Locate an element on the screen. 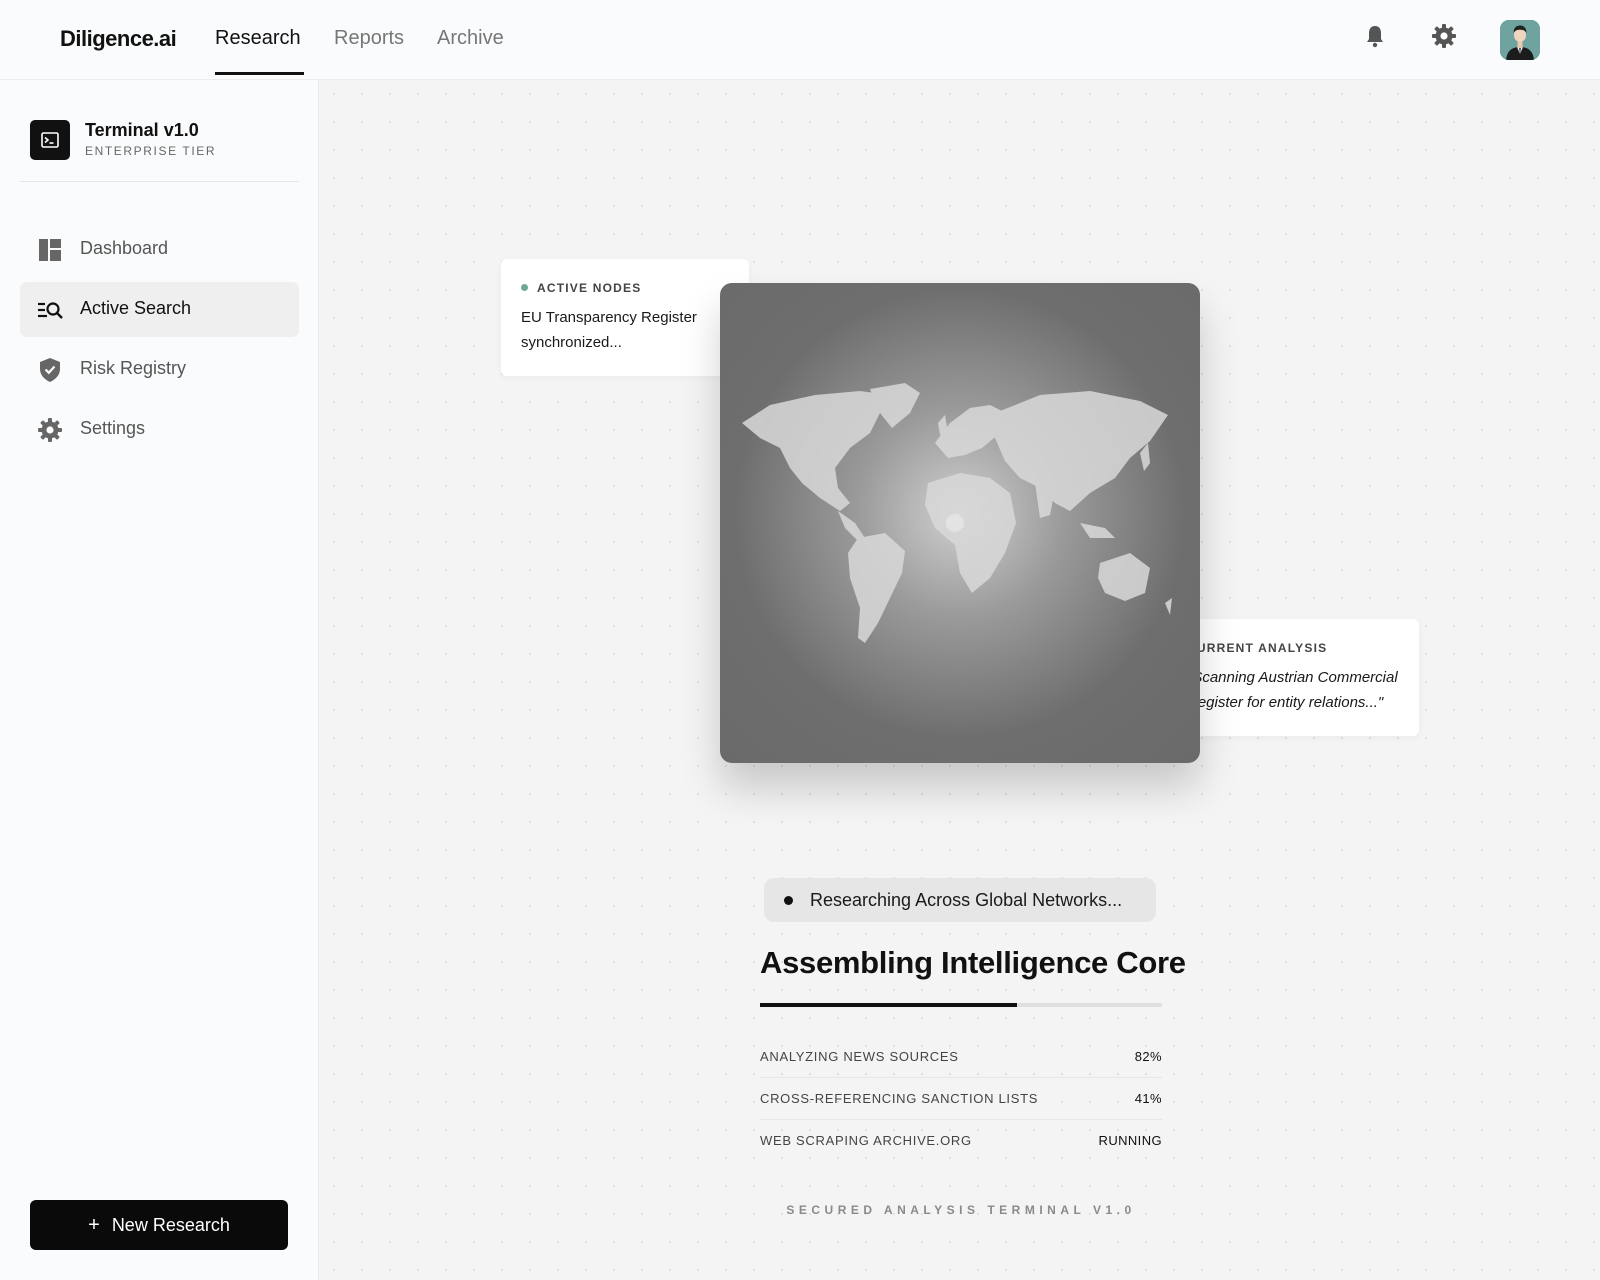  divider is located at coordinates (159, 181).